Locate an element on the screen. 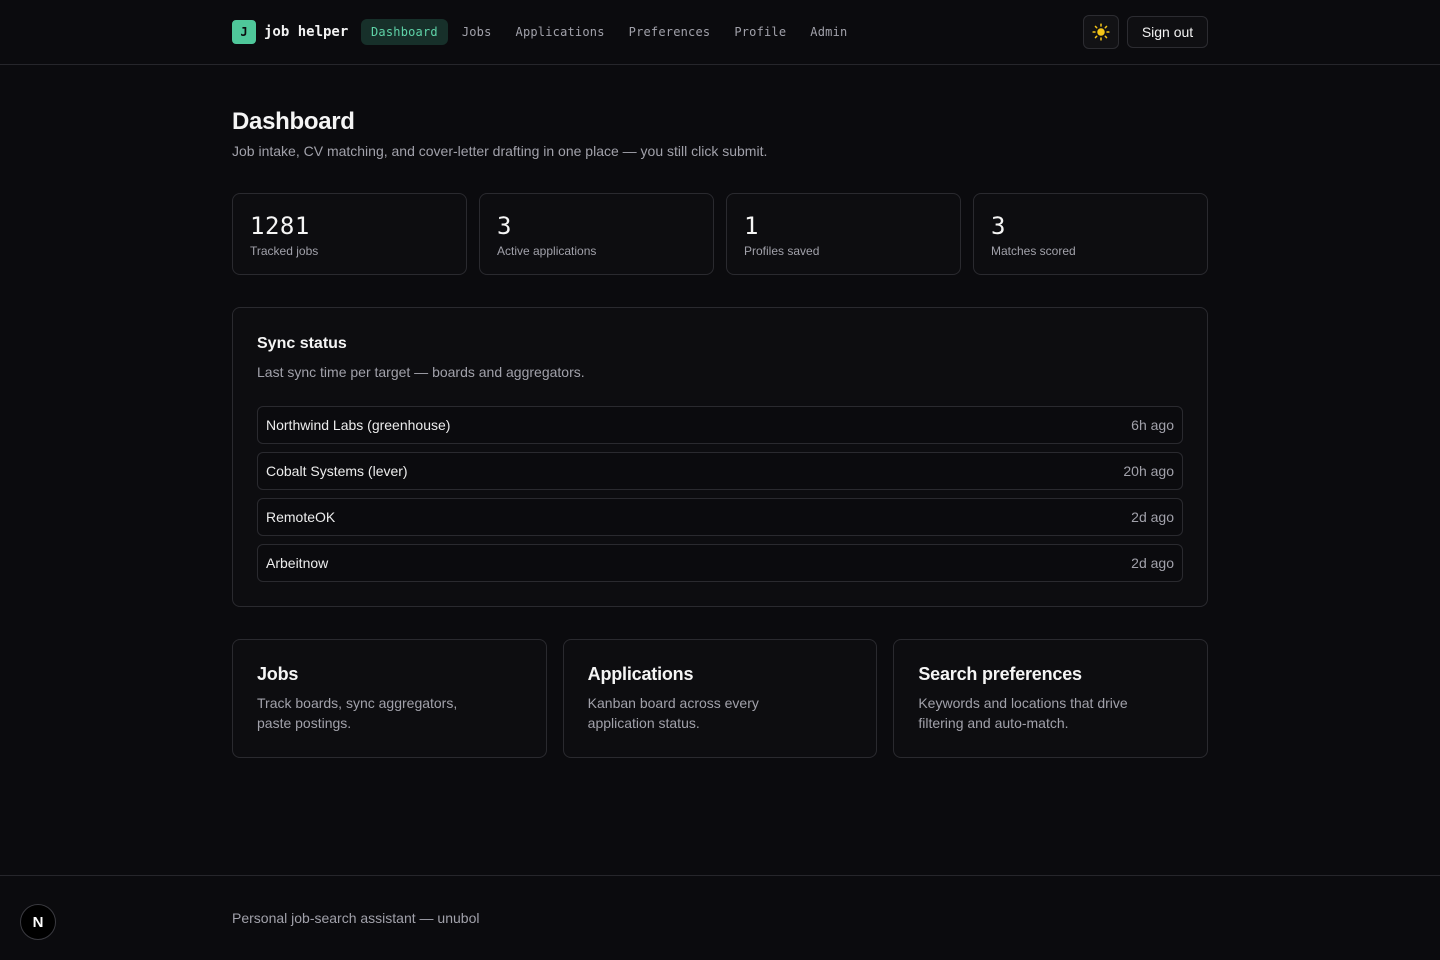 This screenshot has width=1440, height=960. stat-value: 1281 is located at coordinates (280, 226).